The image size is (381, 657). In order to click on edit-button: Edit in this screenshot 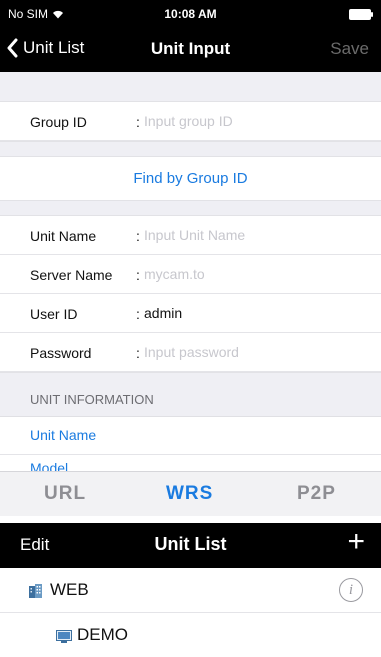, I will do `click(34, 545)`.